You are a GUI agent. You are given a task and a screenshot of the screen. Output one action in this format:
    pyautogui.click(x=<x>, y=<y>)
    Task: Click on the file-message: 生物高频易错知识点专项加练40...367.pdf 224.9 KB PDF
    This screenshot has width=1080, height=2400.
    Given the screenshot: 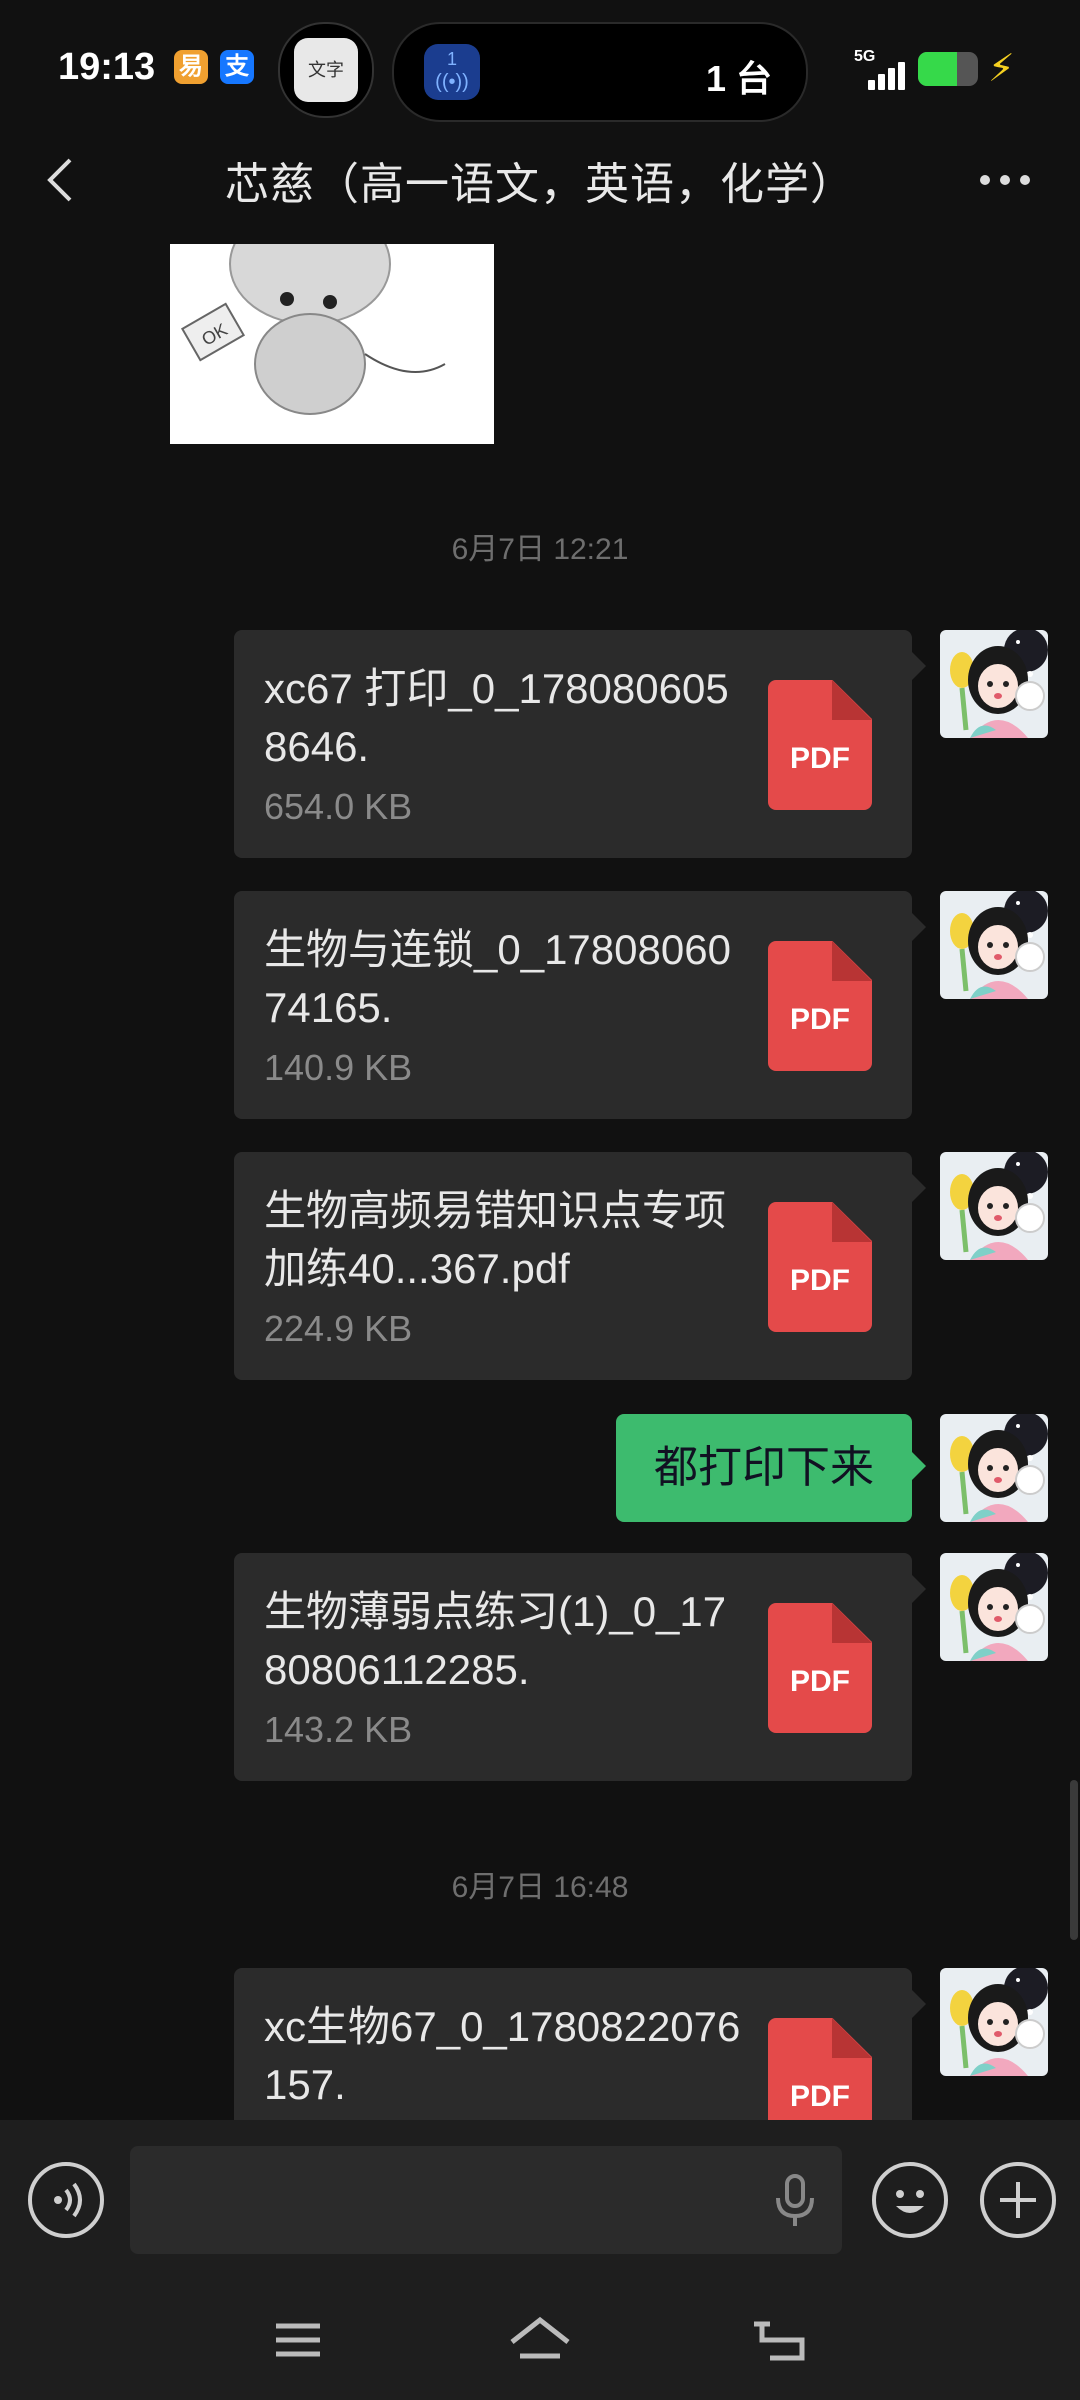 What is the action you would take?
    pyautogui.click(x=580, y=1266)
    